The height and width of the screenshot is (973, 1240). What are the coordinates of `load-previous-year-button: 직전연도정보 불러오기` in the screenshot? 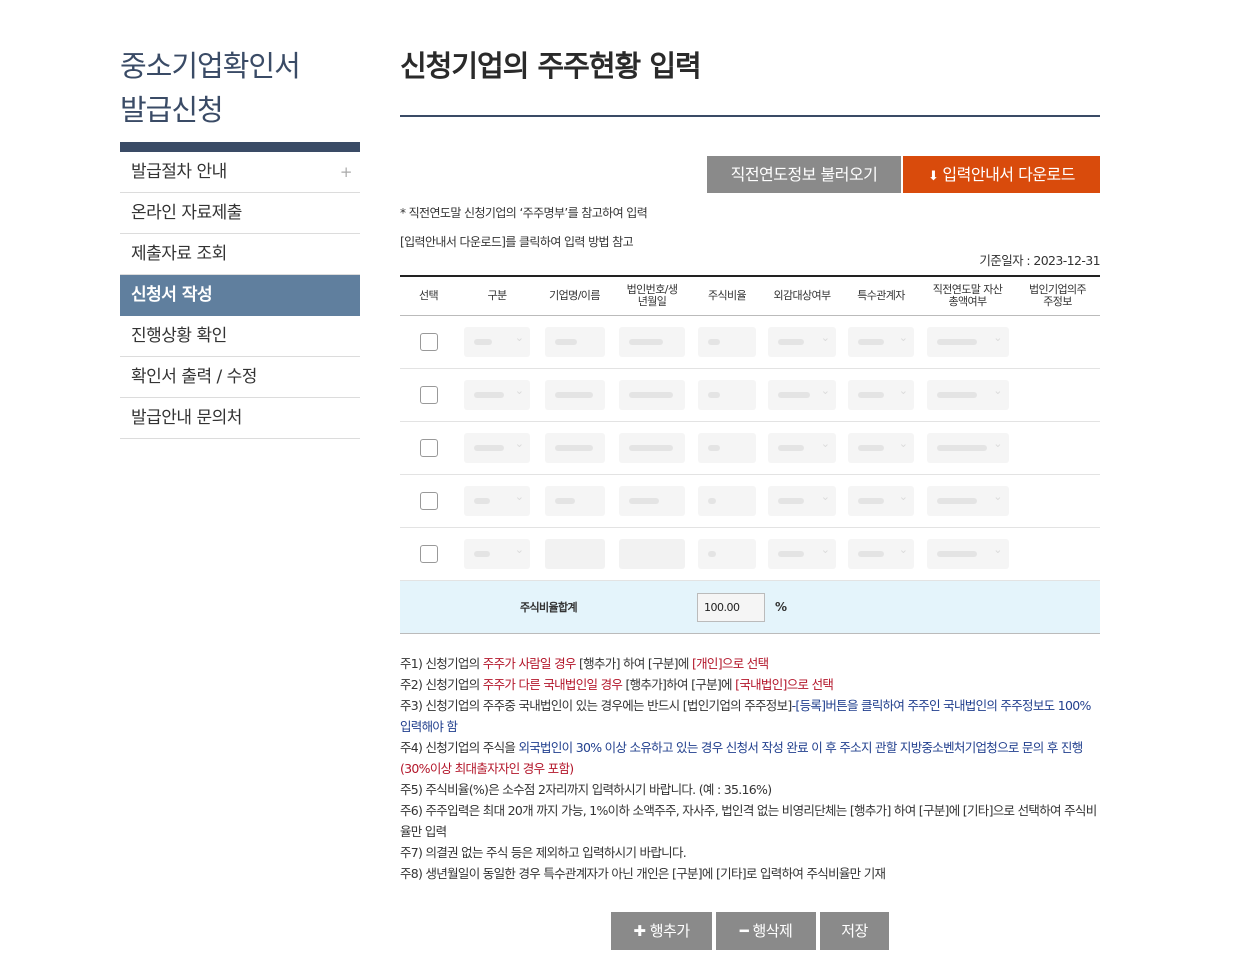 It's located at (804, 174).